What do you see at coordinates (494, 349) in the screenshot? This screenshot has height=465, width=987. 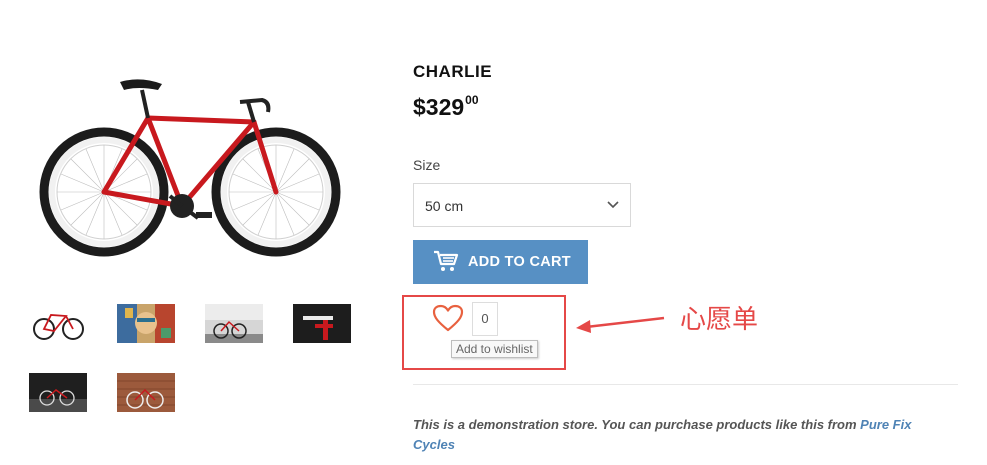 I see `wishlist-tooltip: Add to wishlist` at bounding box center [494, 349].